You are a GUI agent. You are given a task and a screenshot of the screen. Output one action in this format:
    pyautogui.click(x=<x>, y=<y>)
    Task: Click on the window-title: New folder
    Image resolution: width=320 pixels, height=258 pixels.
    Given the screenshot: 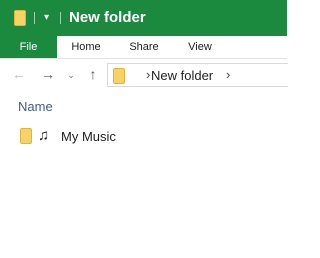 What is the action you would take?
    pyautogui.click(x=107, y=17)
    